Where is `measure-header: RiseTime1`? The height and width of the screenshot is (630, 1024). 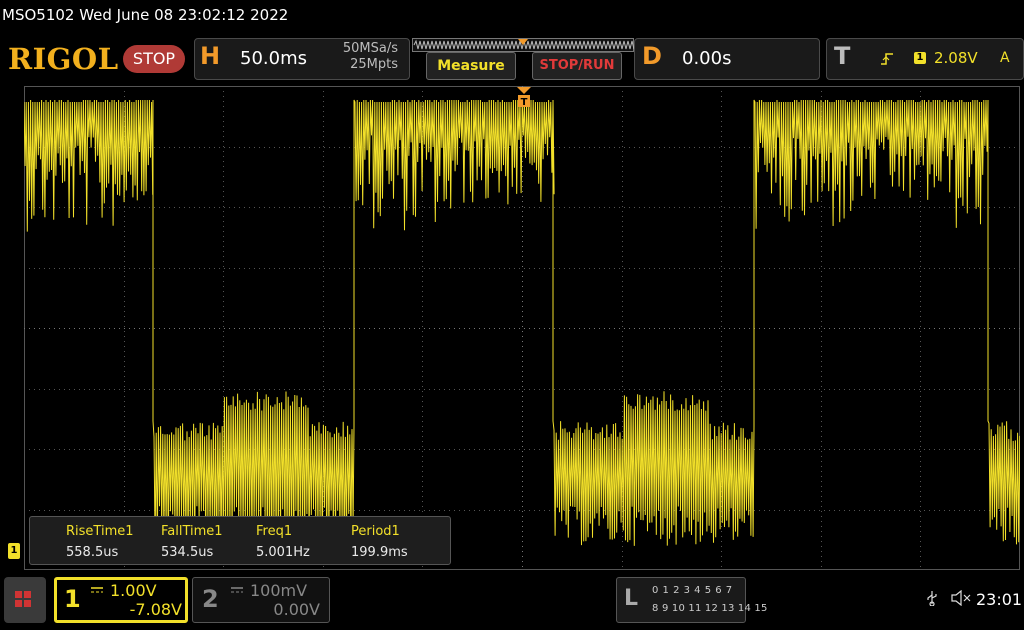 measure-header: RiseTime1 is located at coordinates (100, 531).